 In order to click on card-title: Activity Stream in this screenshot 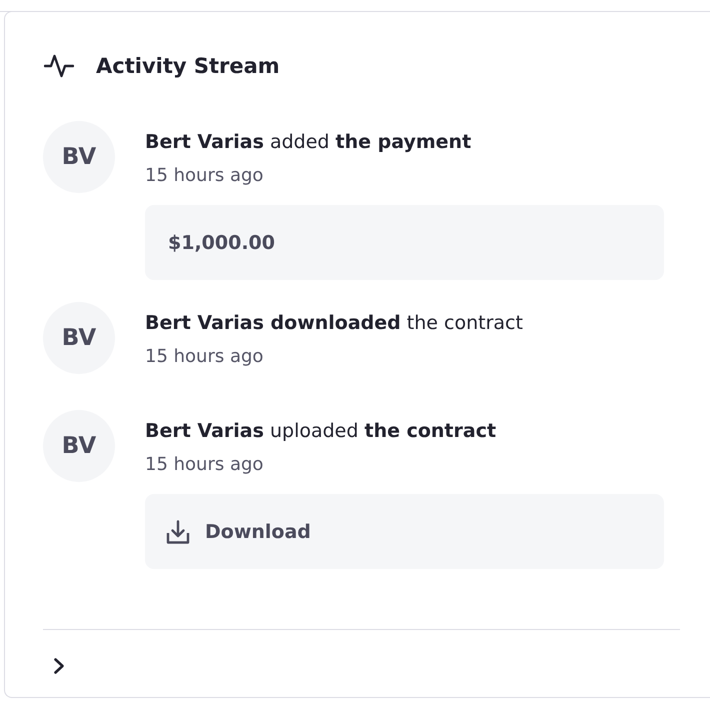, I will do `click(188, 66)`.